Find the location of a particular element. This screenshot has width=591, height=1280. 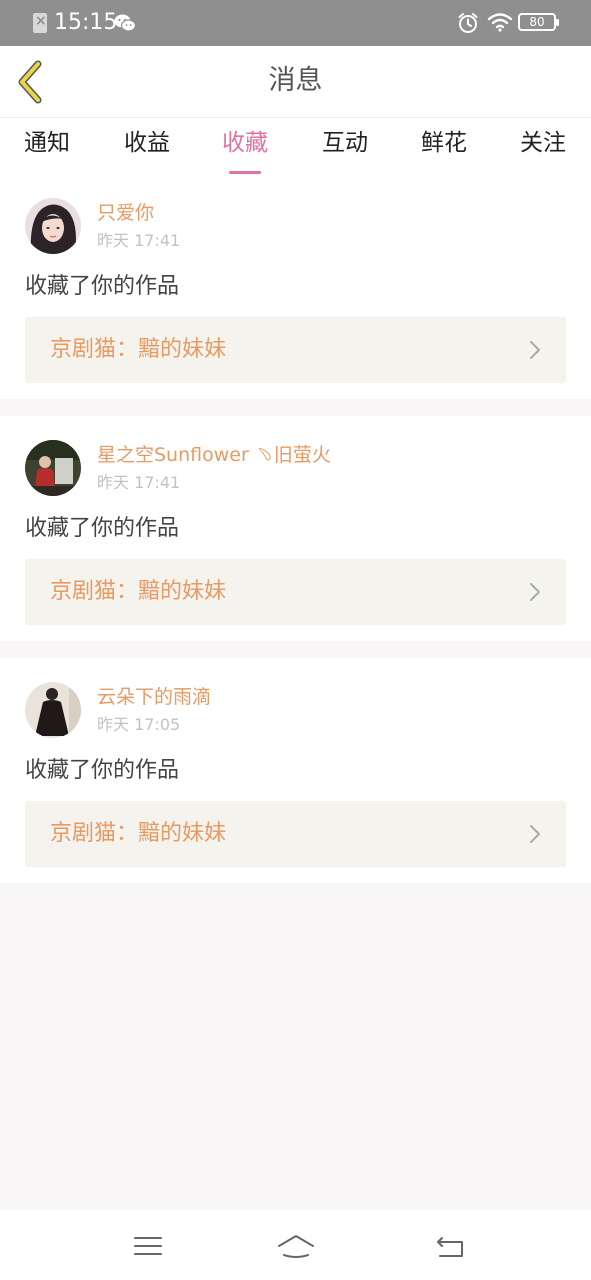

menu-icon is located at coordinates (148, 1246).